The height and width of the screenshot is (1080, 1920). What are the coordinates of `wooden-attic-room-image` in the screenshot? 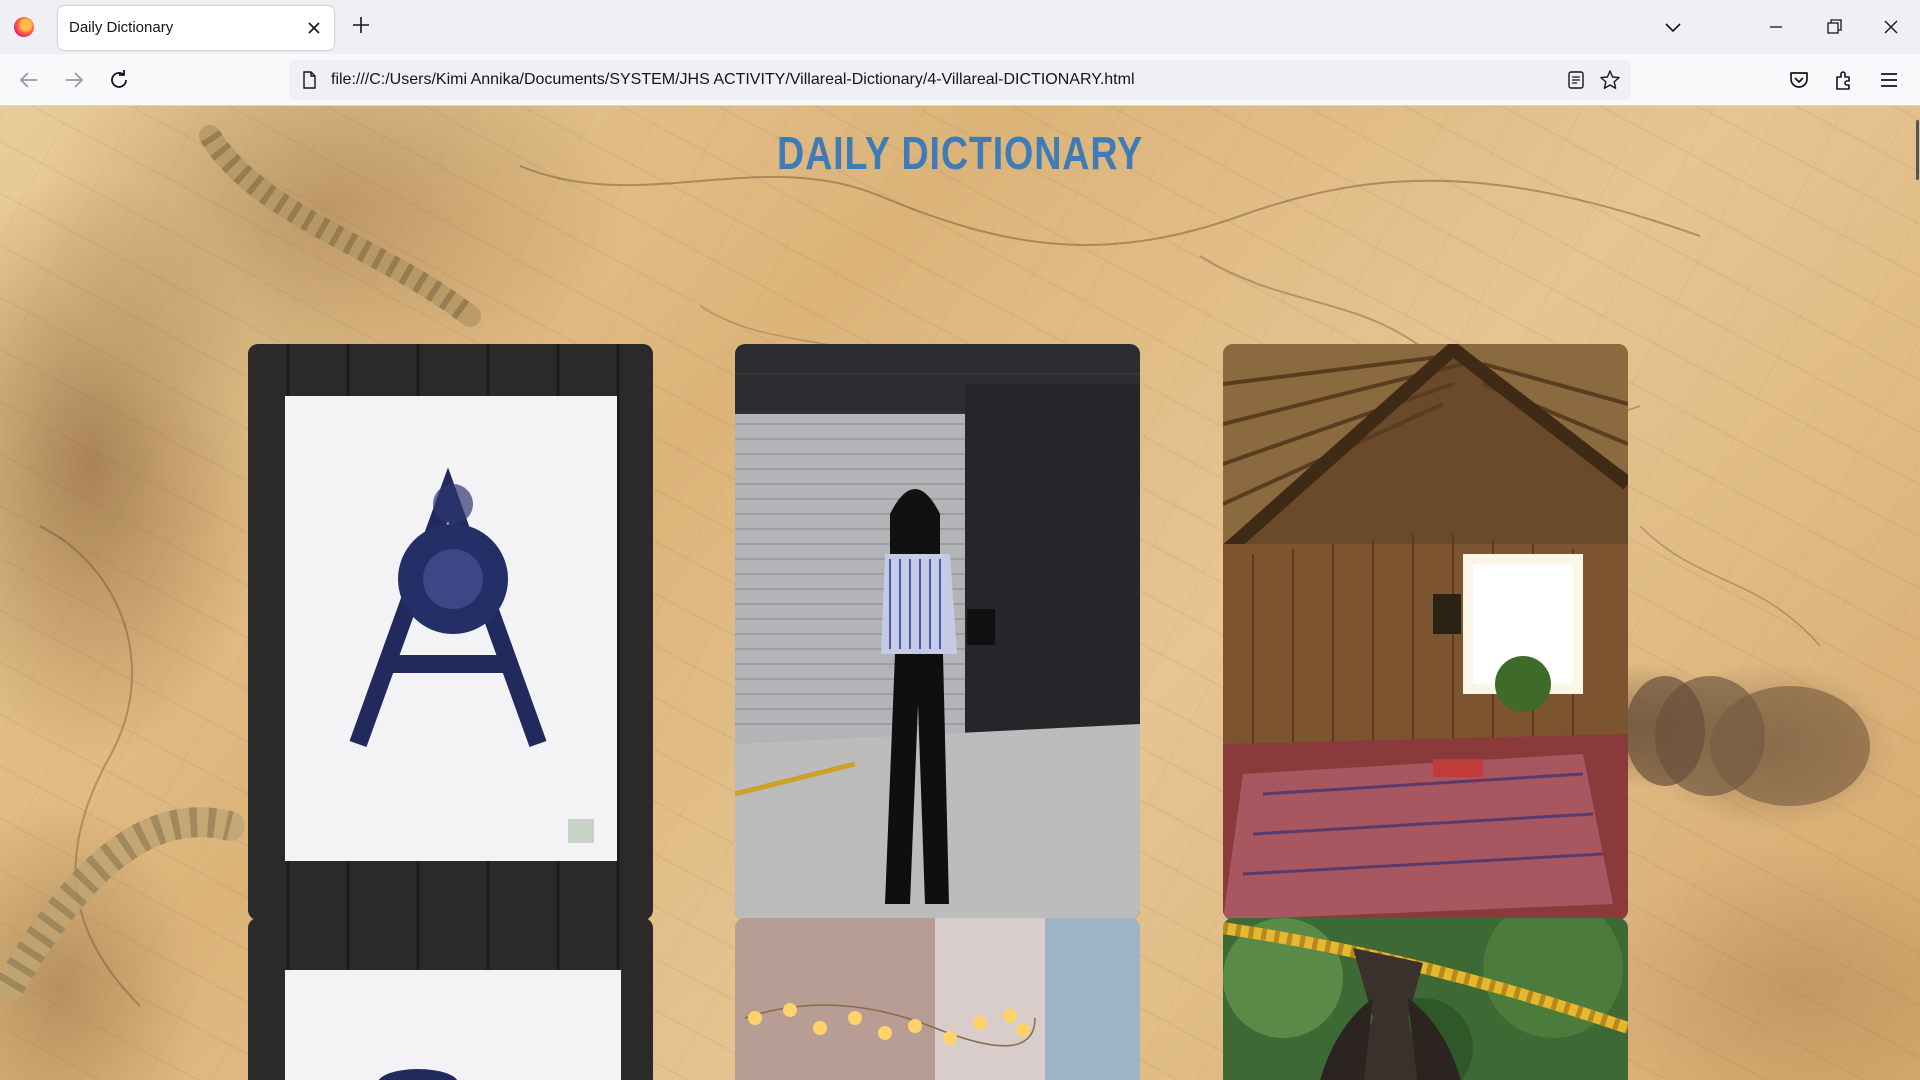 It's located at (1425, 632).